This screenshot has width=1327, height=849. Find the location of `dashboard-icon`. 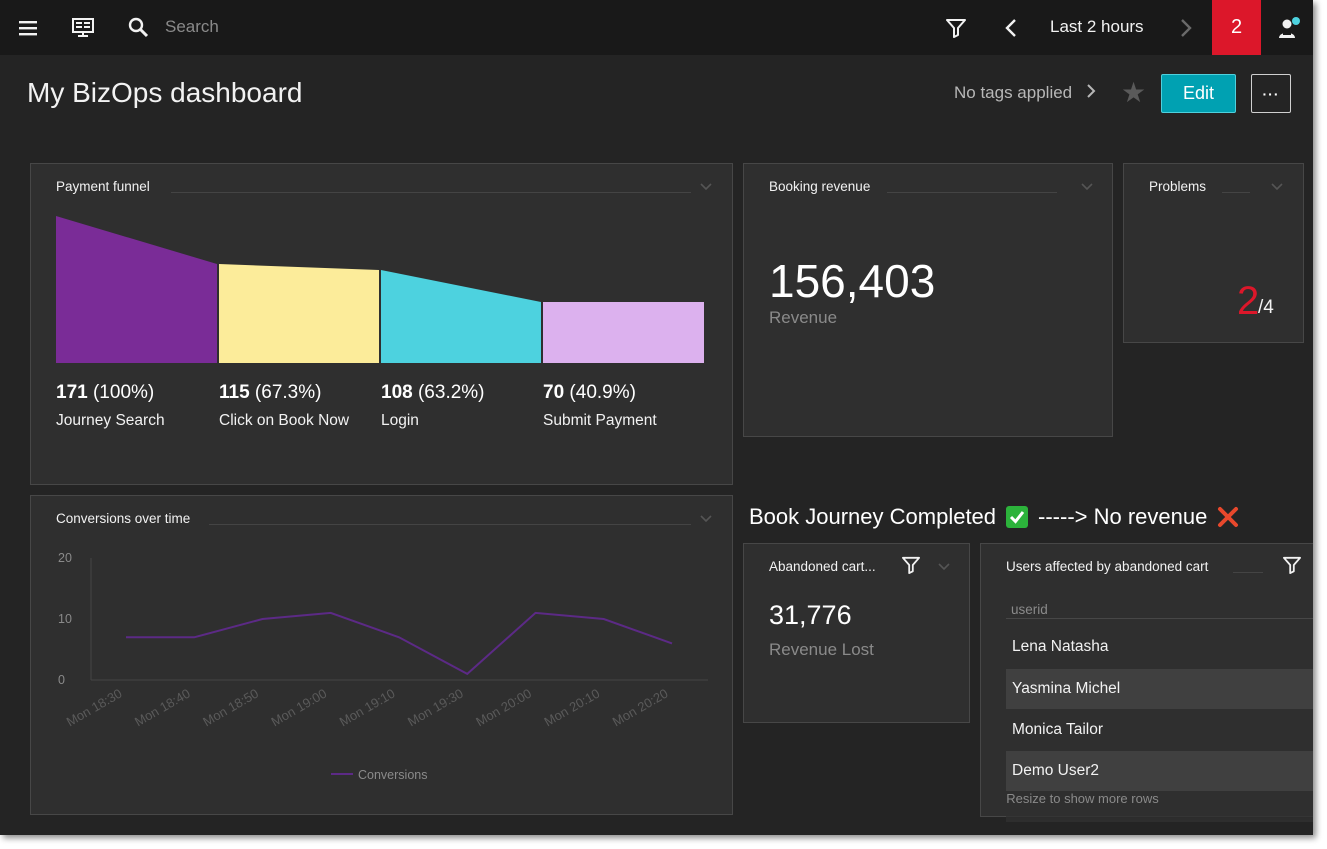

dashboard-icon is located at coordinates (83, 27).